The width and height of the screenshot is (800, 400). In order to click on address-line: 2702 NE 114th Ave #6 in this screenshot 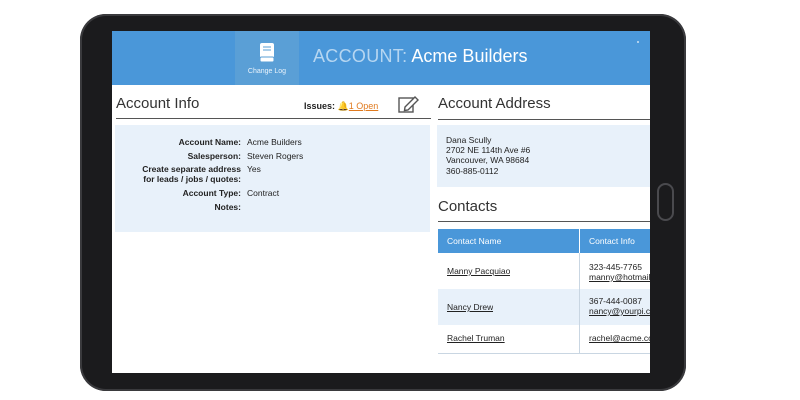, I will do `click(488, 150)`.